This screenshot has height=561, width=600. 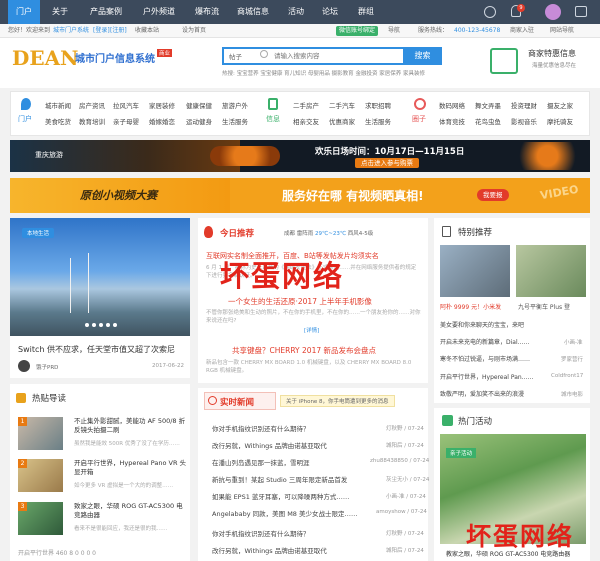 I want to click on post-more-row: 开启平行世界 460 8 0 0 0 0, so click(x=57, y=552).